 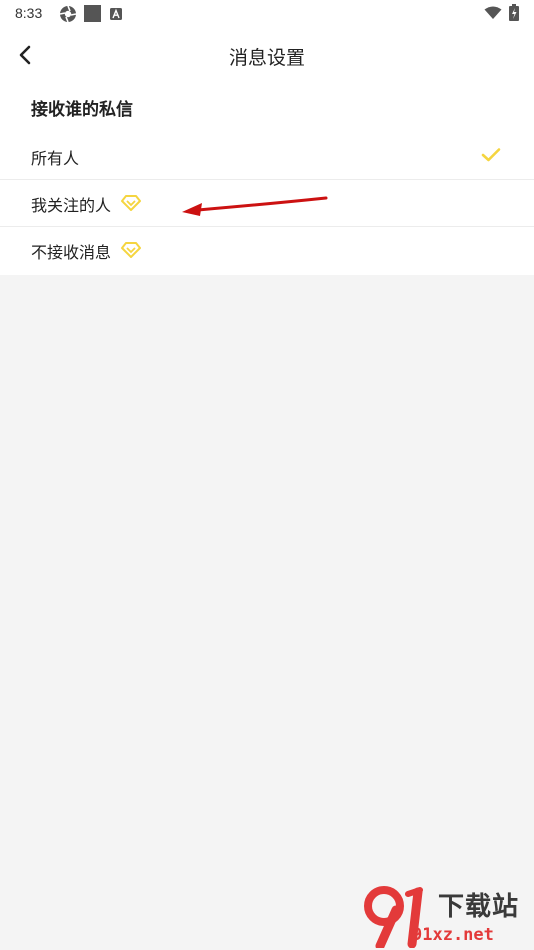 I want to click on a-notification-icon, so click(x=116, y=14).